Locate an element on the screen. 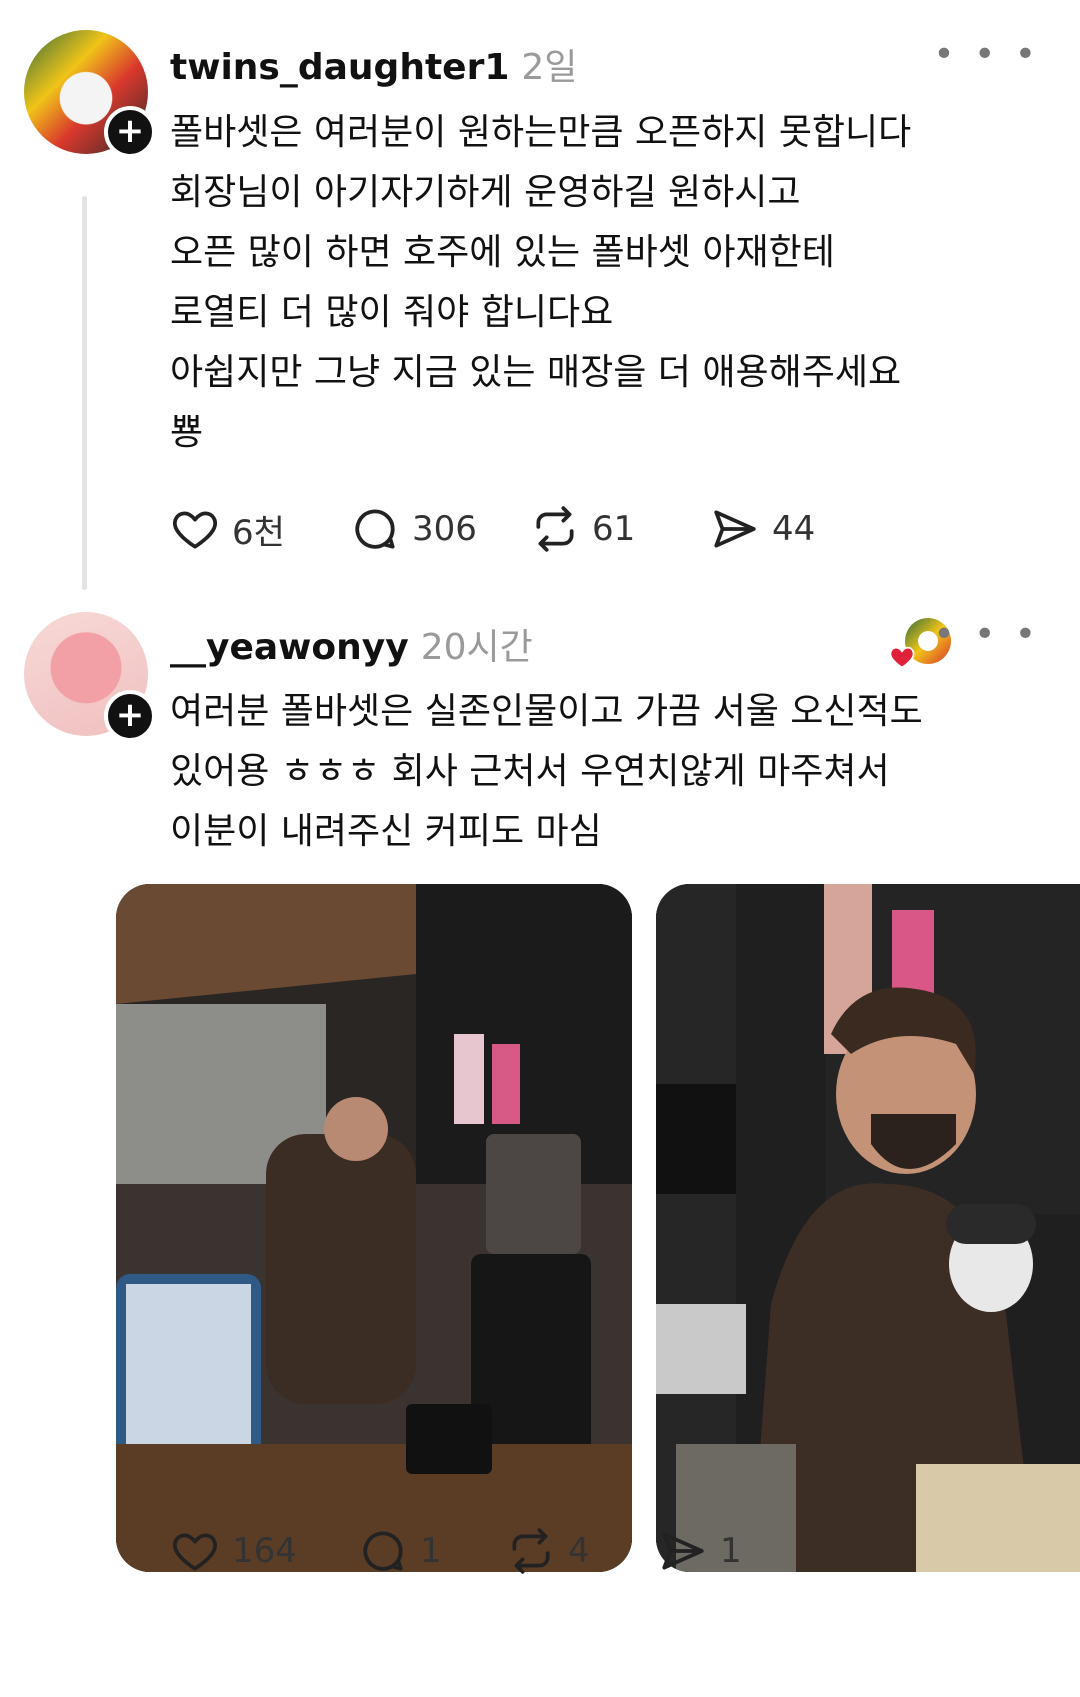 The width and height of the screenshot is (1080, 1697). username-row: twins_daughter1 2일 is located at coordinates (373, 64).